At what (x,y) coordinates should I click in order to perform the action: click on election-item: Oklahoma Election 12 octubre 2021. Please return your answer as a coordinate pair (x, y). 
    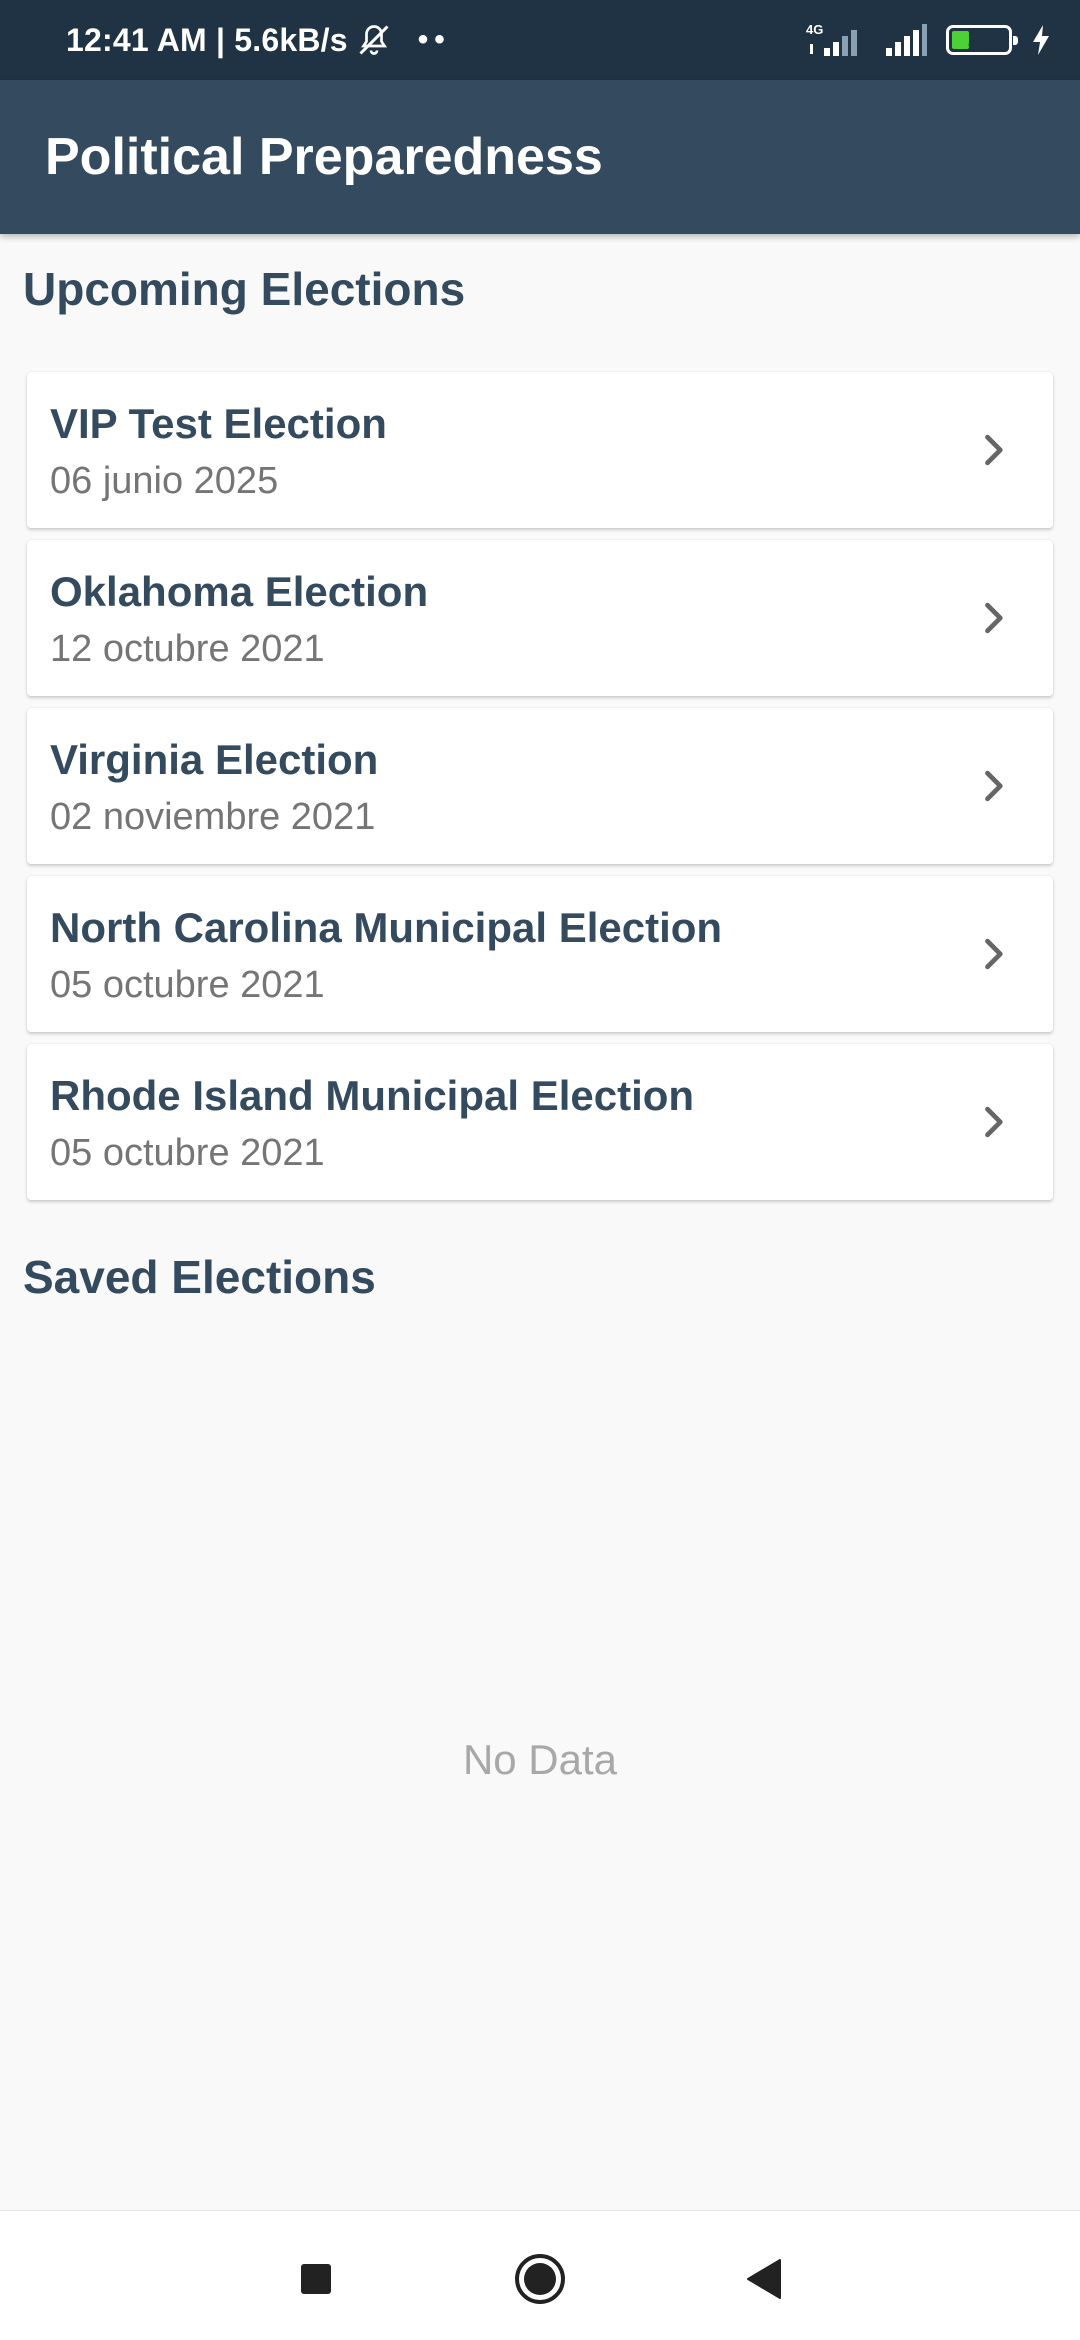
    Looking at the image, I should click on (540, 618).